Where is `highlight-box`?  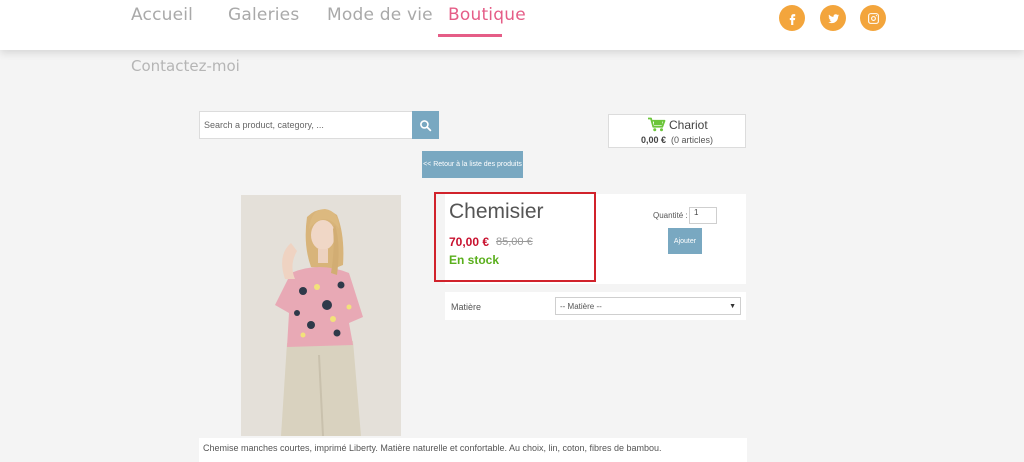
highlight-box is located at coordinates (515, 237).